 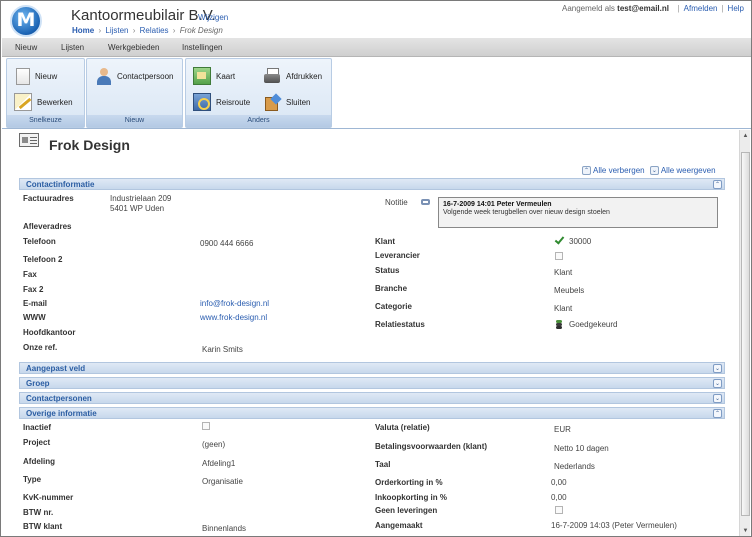 What do you see at coordinates (40, 347) in the screenshot?
I see `our-reference-label: Onze ref.` at bounding box center [40, 347].